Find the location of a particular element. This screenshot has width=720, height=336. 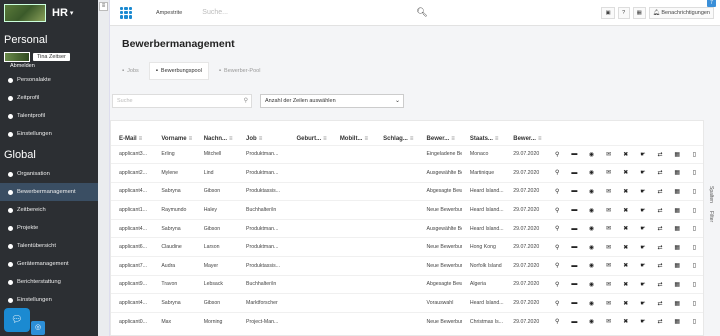

column-header: Bewer... ≡ is located at coordinates (440, 133).